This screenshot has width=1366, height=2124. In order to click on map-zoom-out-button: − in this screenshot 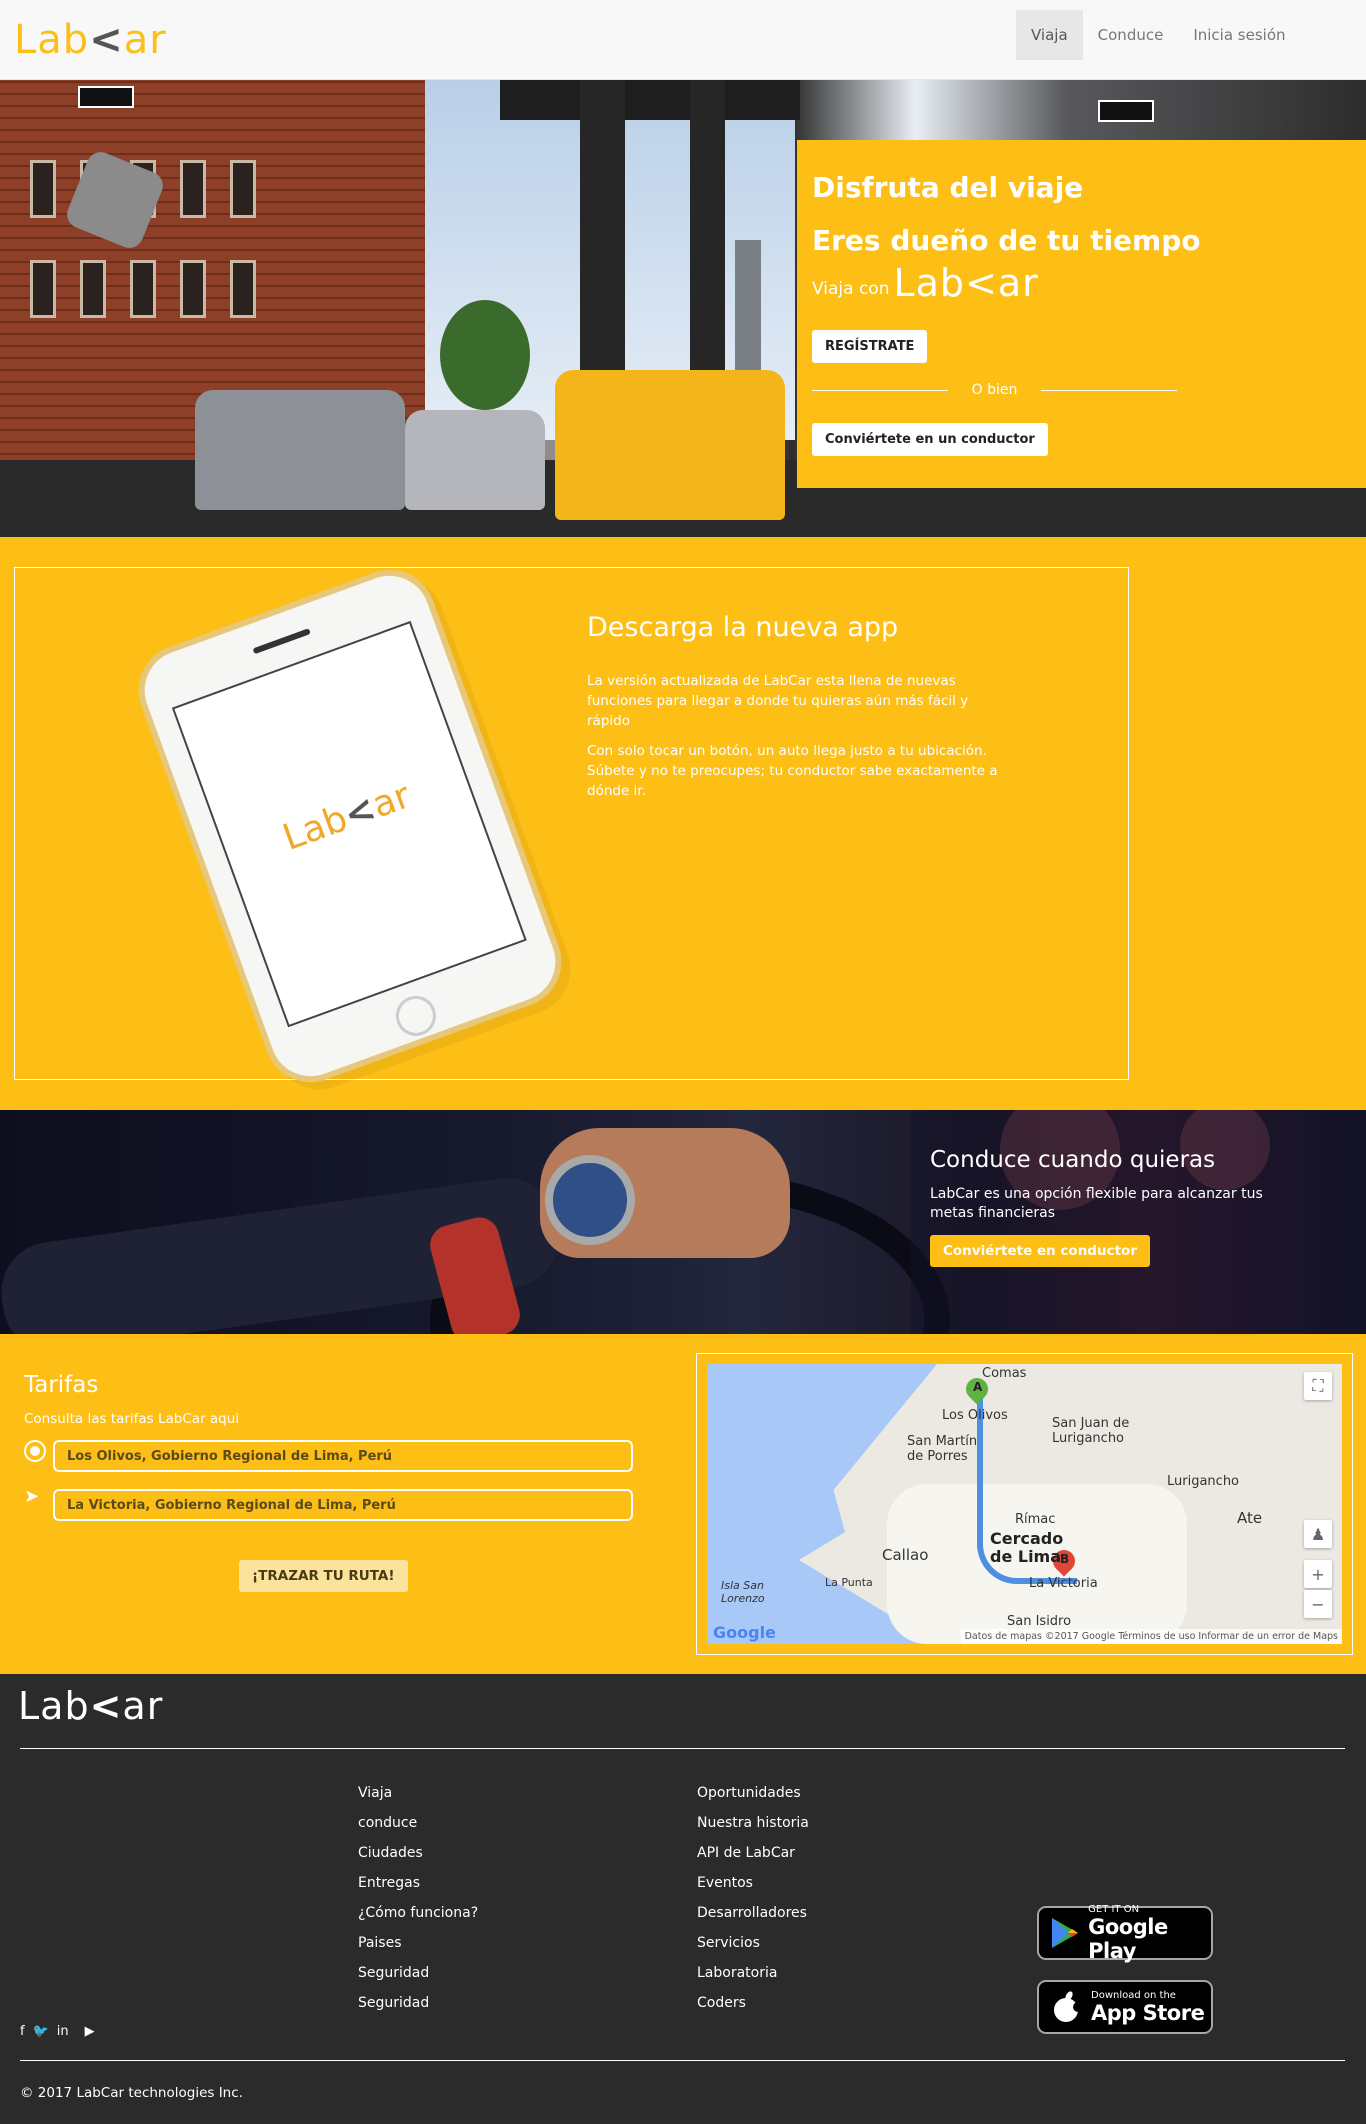, I will do `click(1318, 1604)`.